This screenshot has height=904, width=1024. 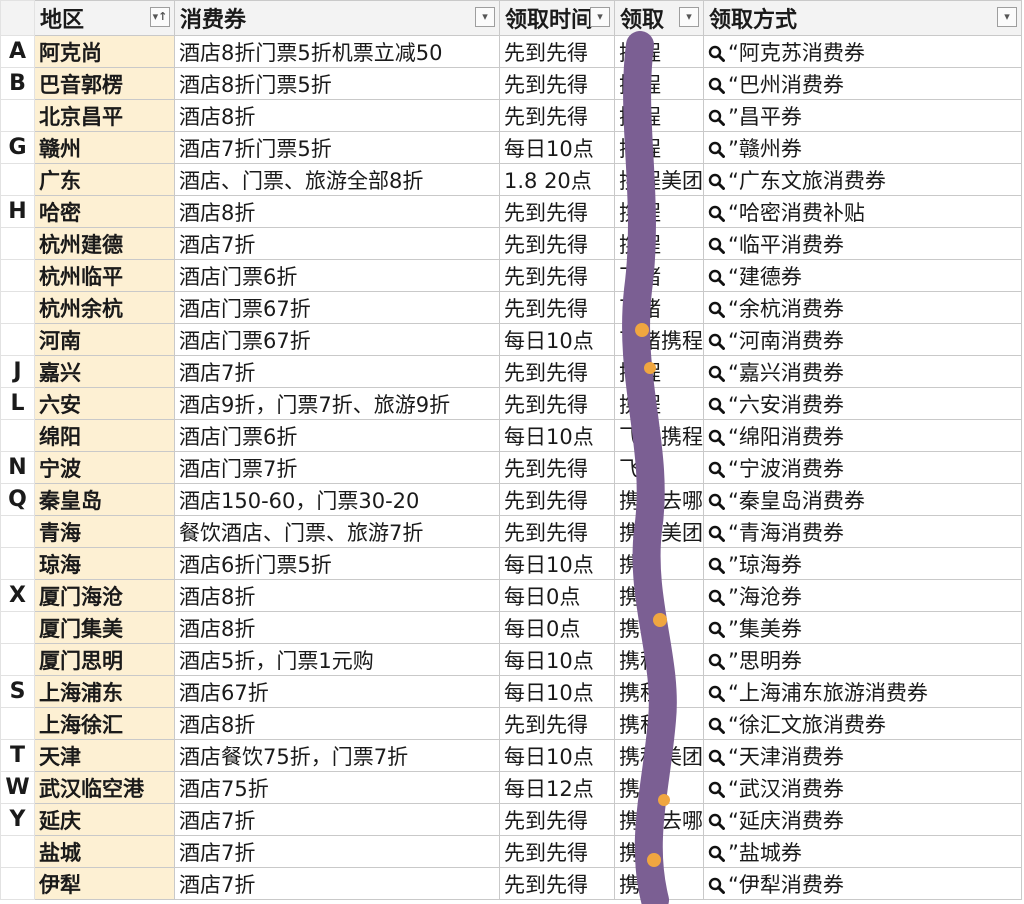 I want to click on region-cell: 杭州建德, so click(x=104, y=243).